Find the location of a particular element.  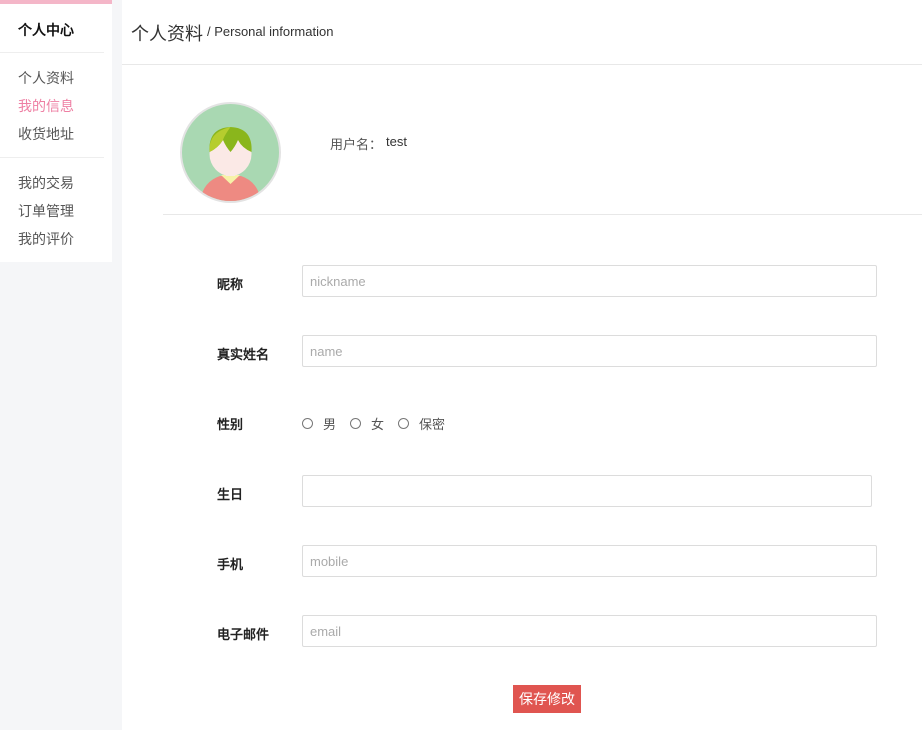

gender-option-secret: 保密 is located at coordinates (421, 423).